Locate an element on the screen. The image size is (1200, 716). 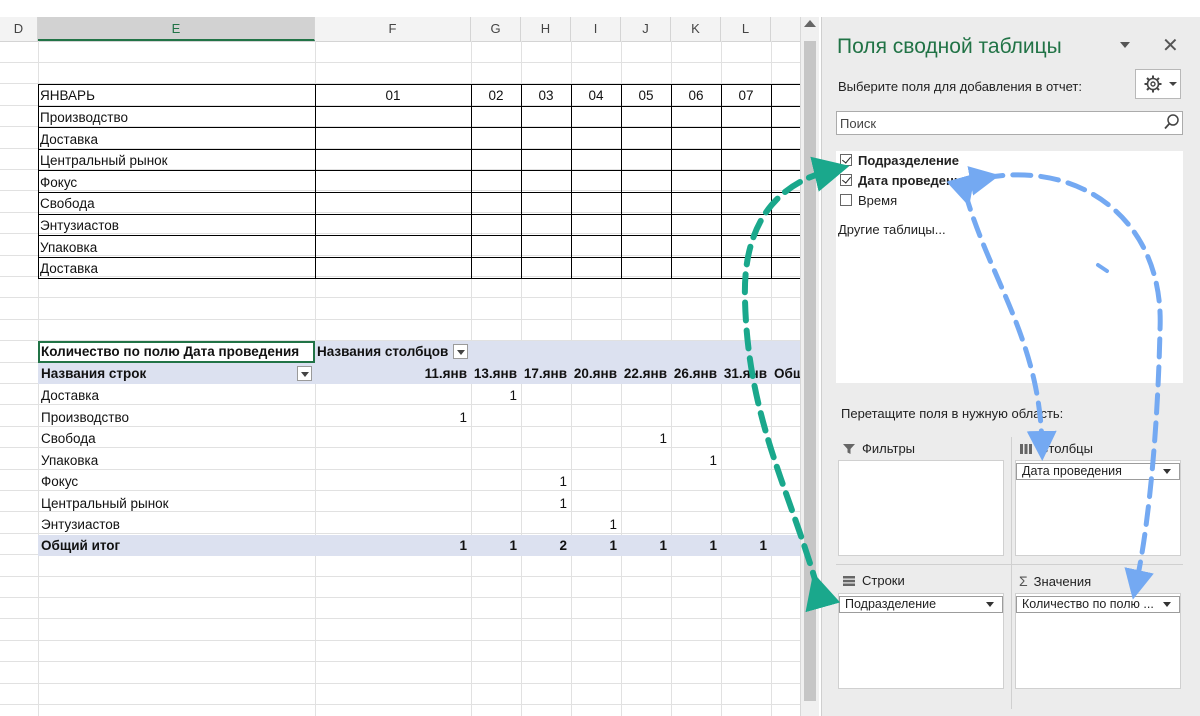
column-header-g: G is located at coordinates (496, 29).